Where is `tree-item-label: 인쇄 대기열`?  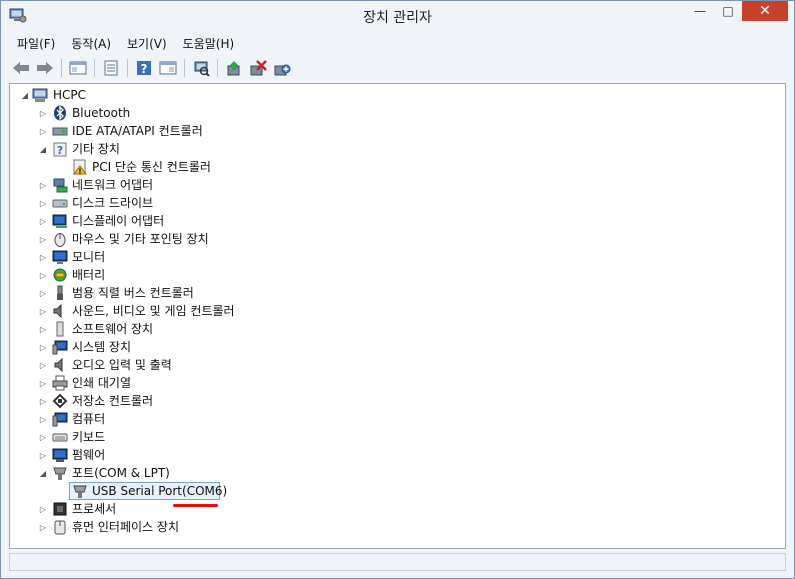 tree-item-label: 인쇄 대기열 is located at coordinates (101, 383).